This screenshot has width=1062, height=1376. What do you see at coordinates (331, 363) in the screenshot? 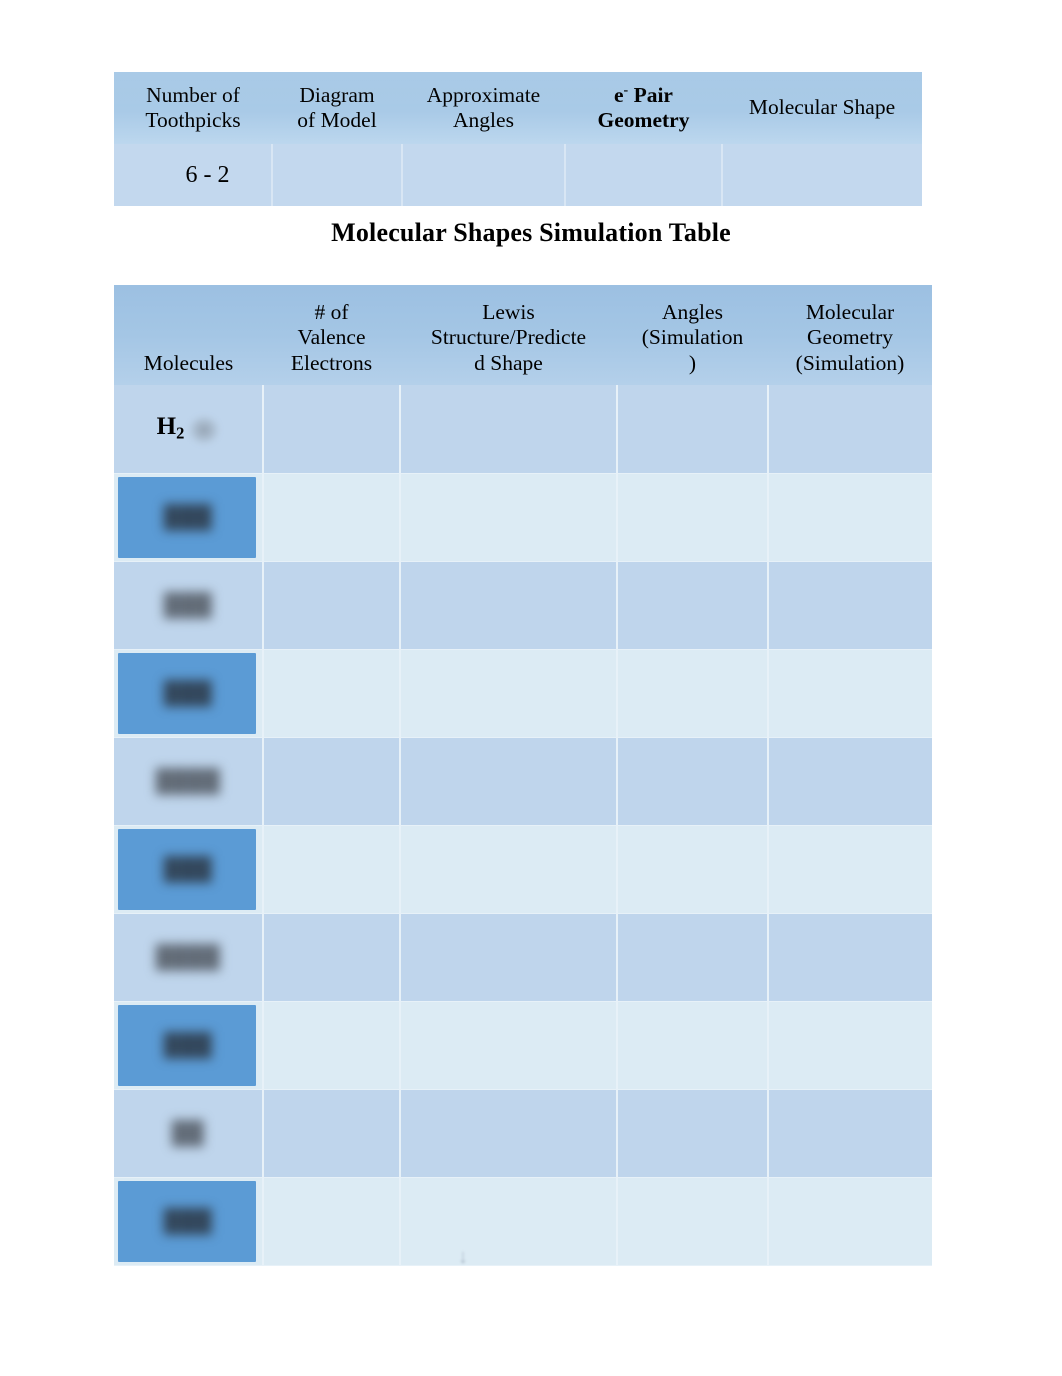
I see `header-line-3: Electrons` at bounding box center [331, 363].